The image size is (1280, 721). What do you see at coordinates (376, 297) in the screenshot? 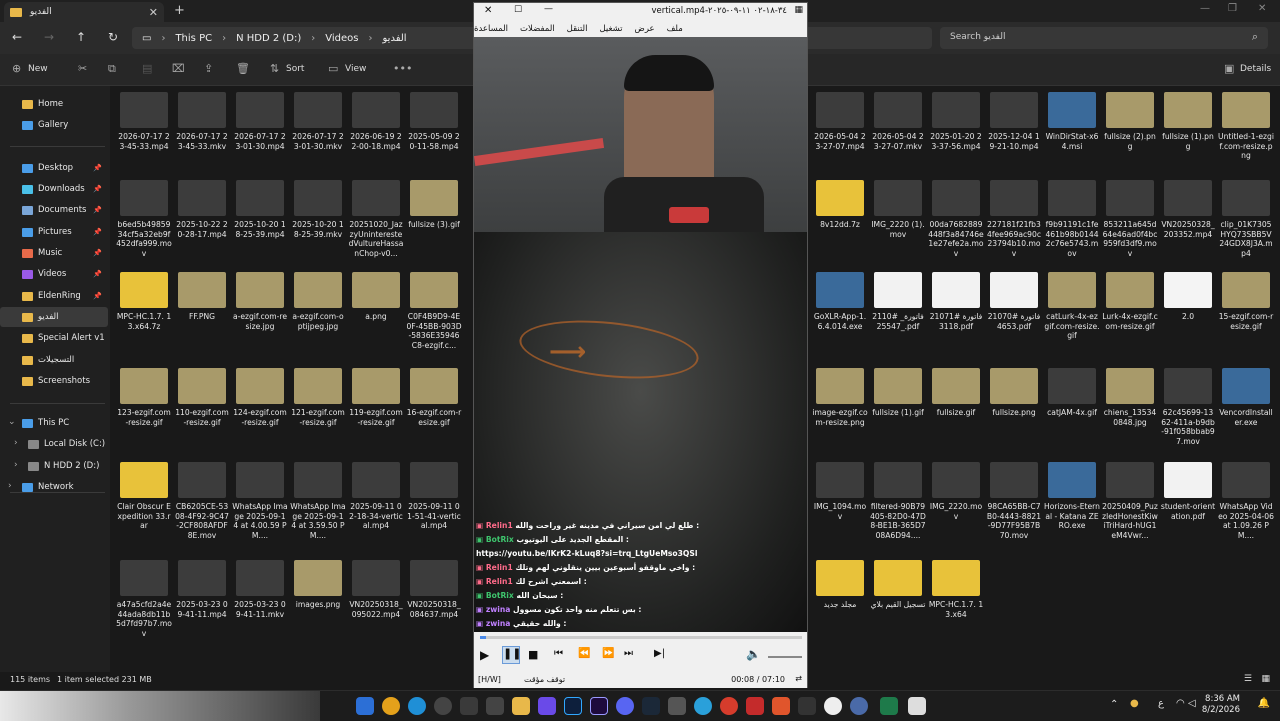
I see `file-item: a.png` at bounding box center [376, 297].